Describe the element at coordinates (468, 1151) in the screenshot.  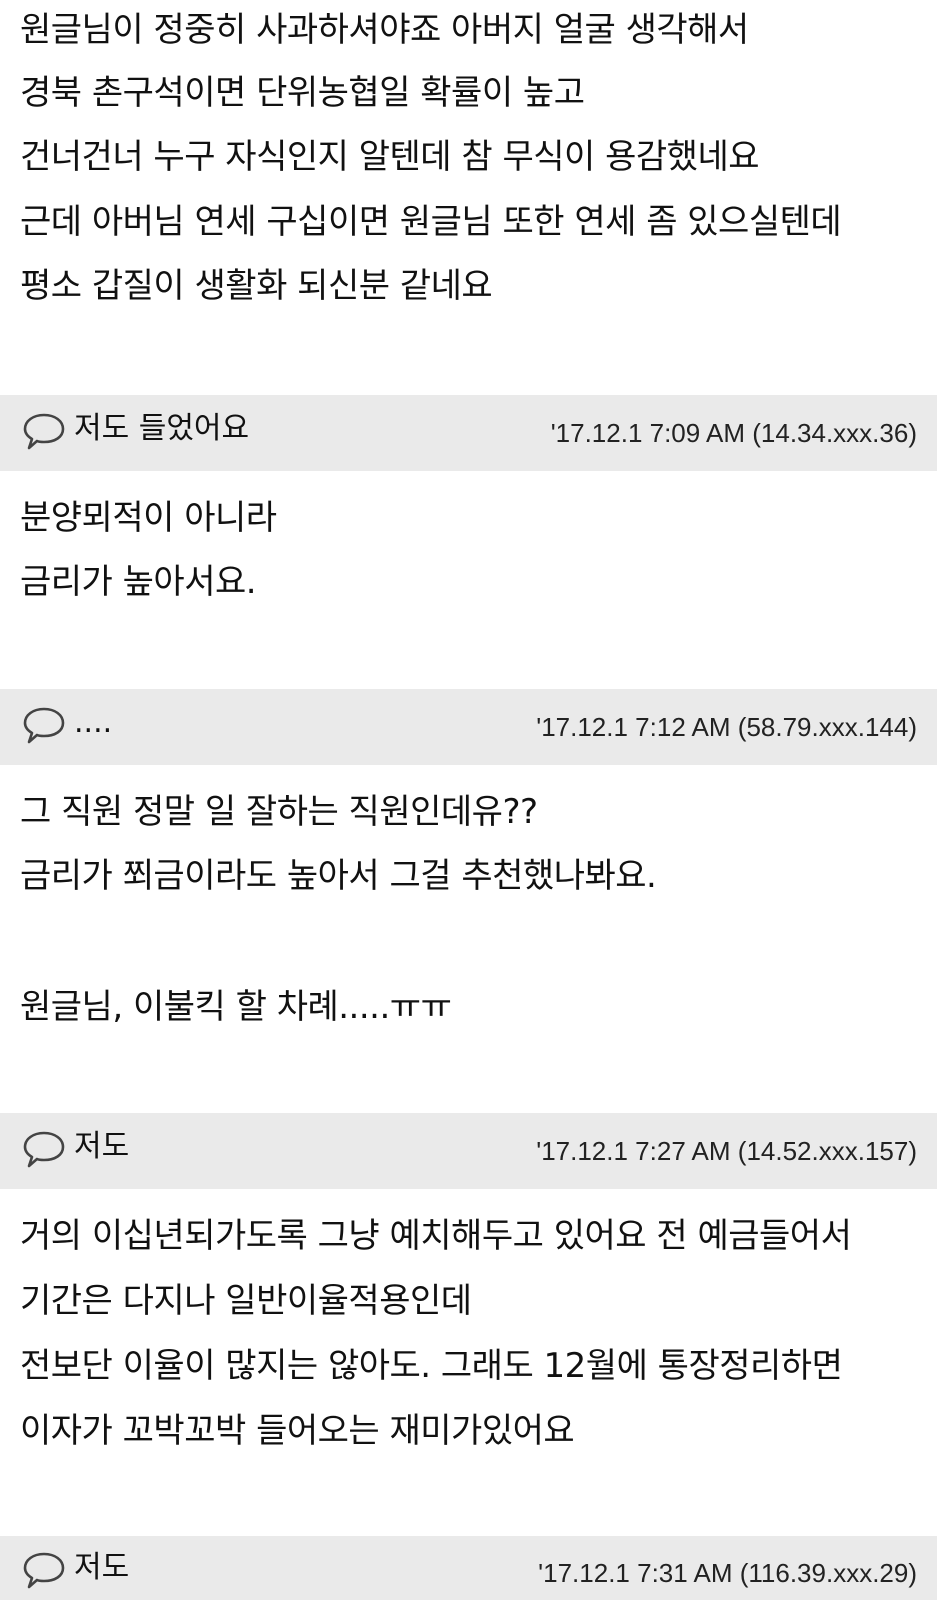
I see `comment-header: 저도 '17.12.1 7:27 AM (14.52.xxx.157)` at that location.